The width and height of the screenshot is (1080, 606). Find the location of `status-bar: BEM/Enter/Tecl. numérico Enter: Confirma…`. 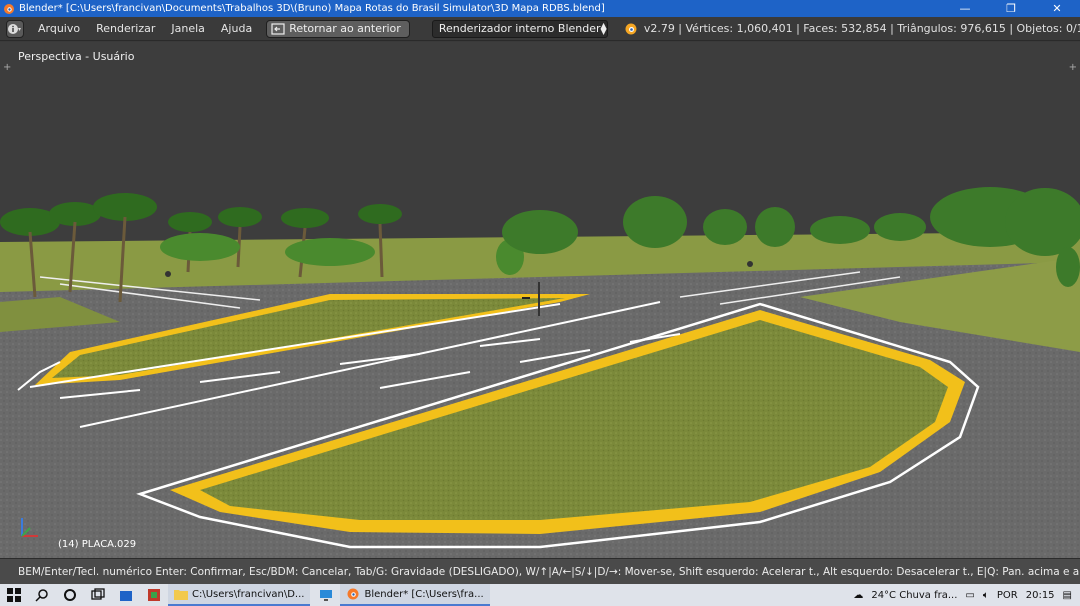

status-bar: BEM/Enter/Tecl. numérico Enter: Confirma… is located at coordinates (540, 571).